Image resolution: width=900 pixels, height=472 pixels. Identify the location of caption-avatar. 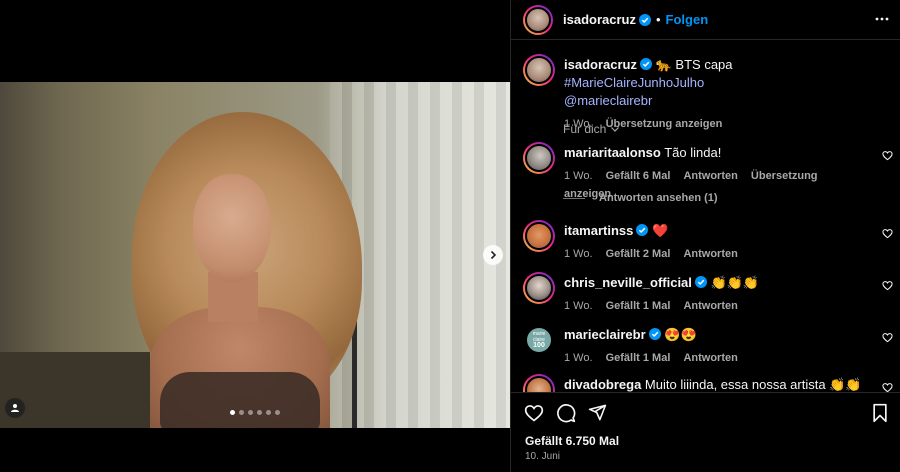
(539, 70).